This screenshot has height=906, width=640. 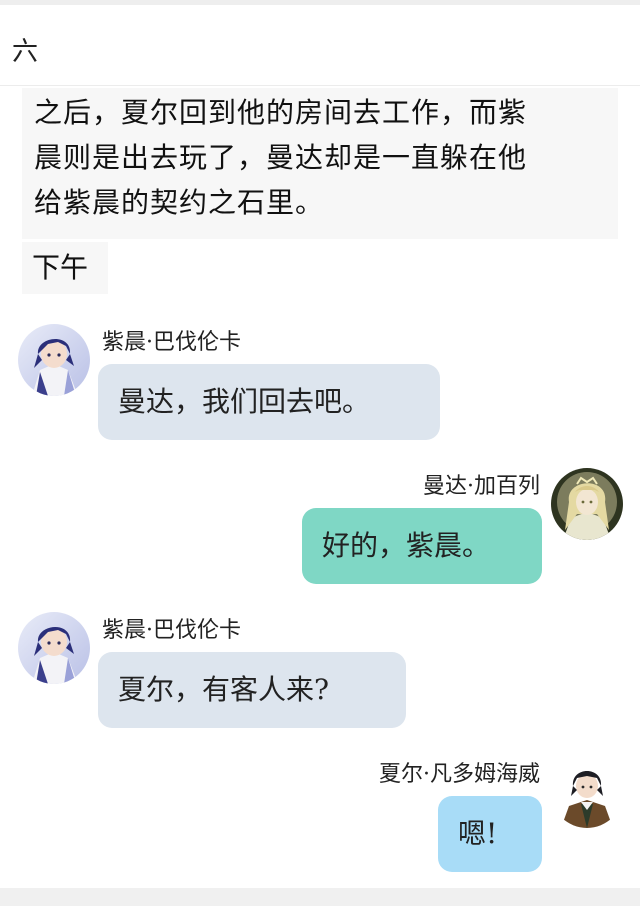 What do you see at coordinates (459, 774) in the screenshot?
I see `speaker-name: 夏尔·凡多姆海威` at bounding box center [459, 774].